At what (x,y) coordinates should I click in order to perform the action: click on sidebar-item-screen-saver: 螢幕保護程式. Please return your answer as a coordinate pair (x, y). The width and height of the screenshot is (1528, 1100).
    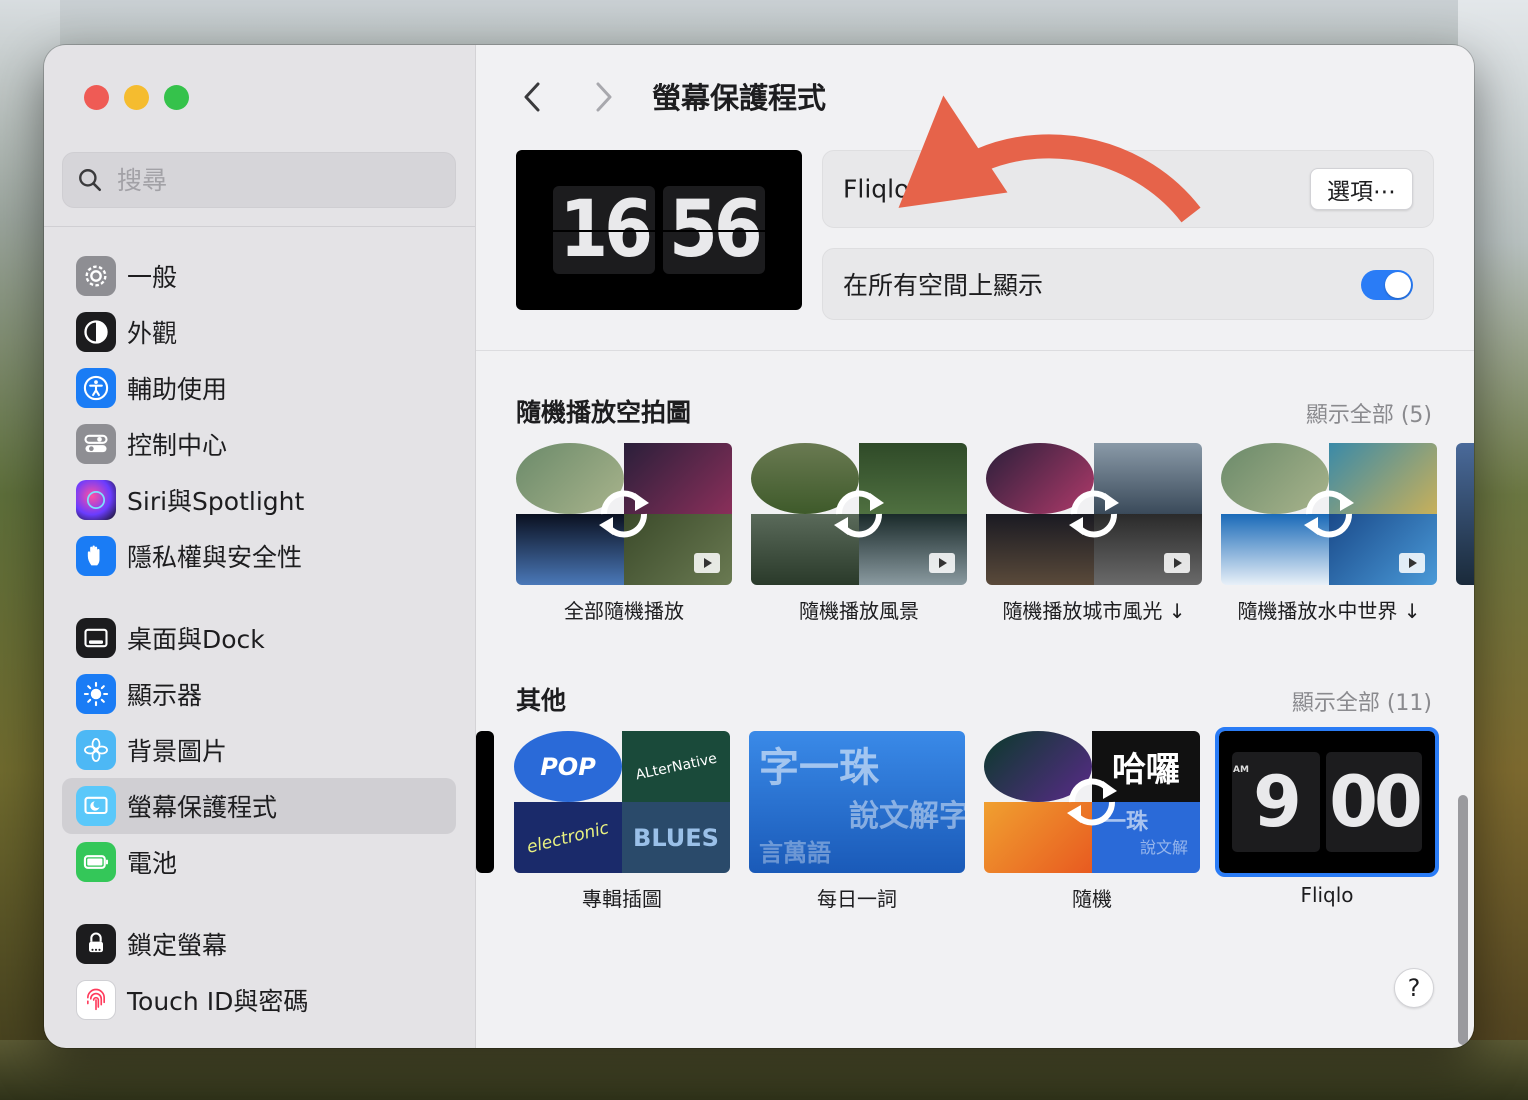
    Looking at the image, I should click on (259, 806).